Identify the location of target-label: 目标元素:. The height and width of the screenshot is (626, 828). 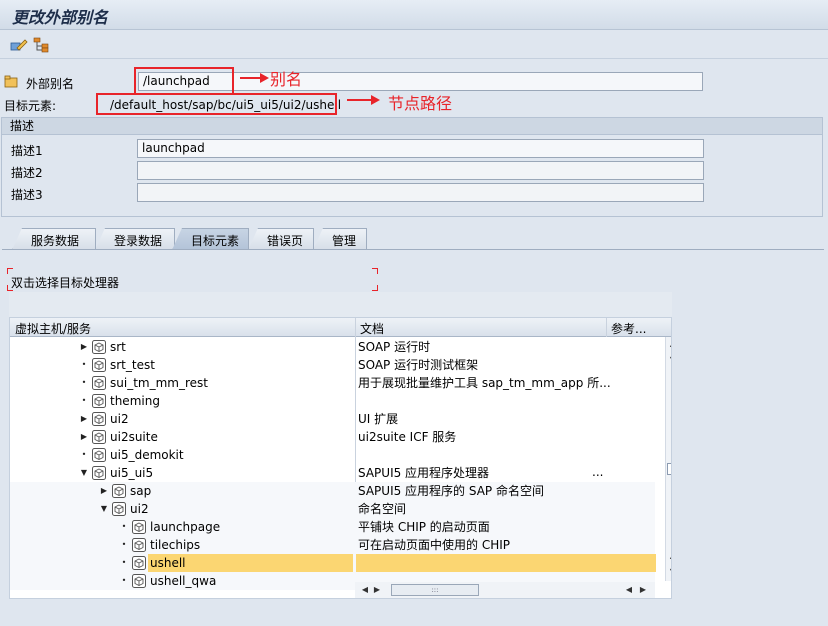
(30, 106).